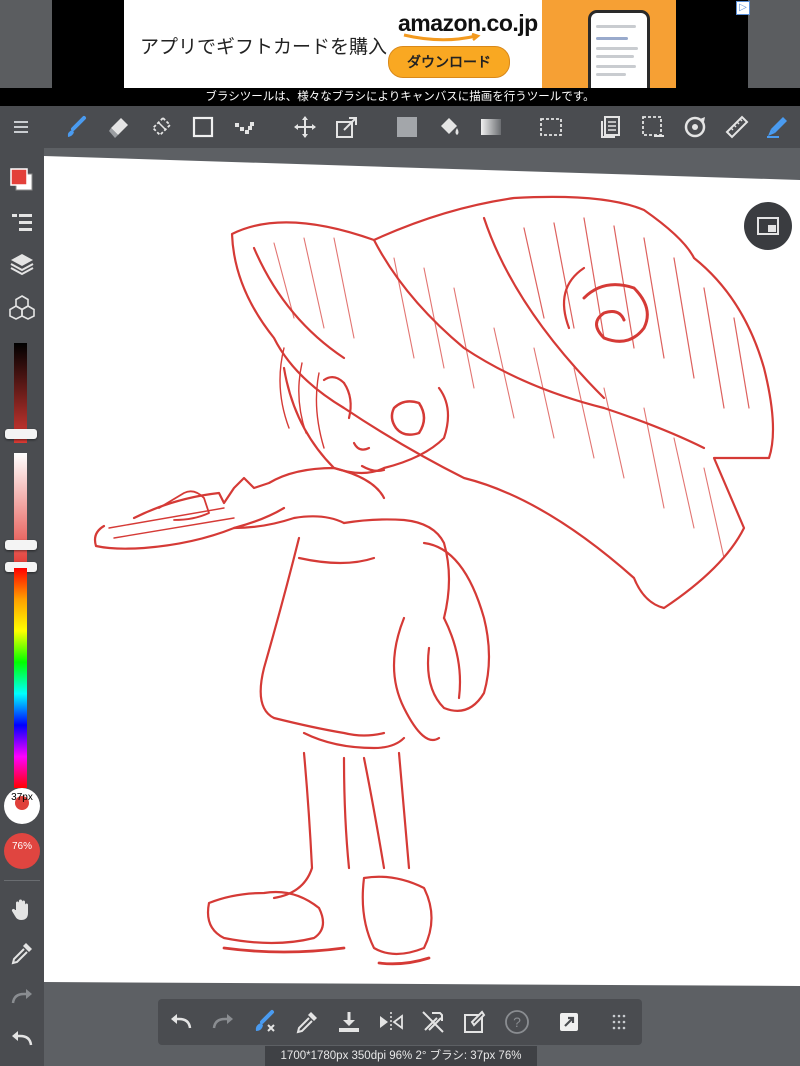 Image resolution: width=800 pixels, height=1066 pixels. I want to click on sidebar-divider, so click(22, 880).